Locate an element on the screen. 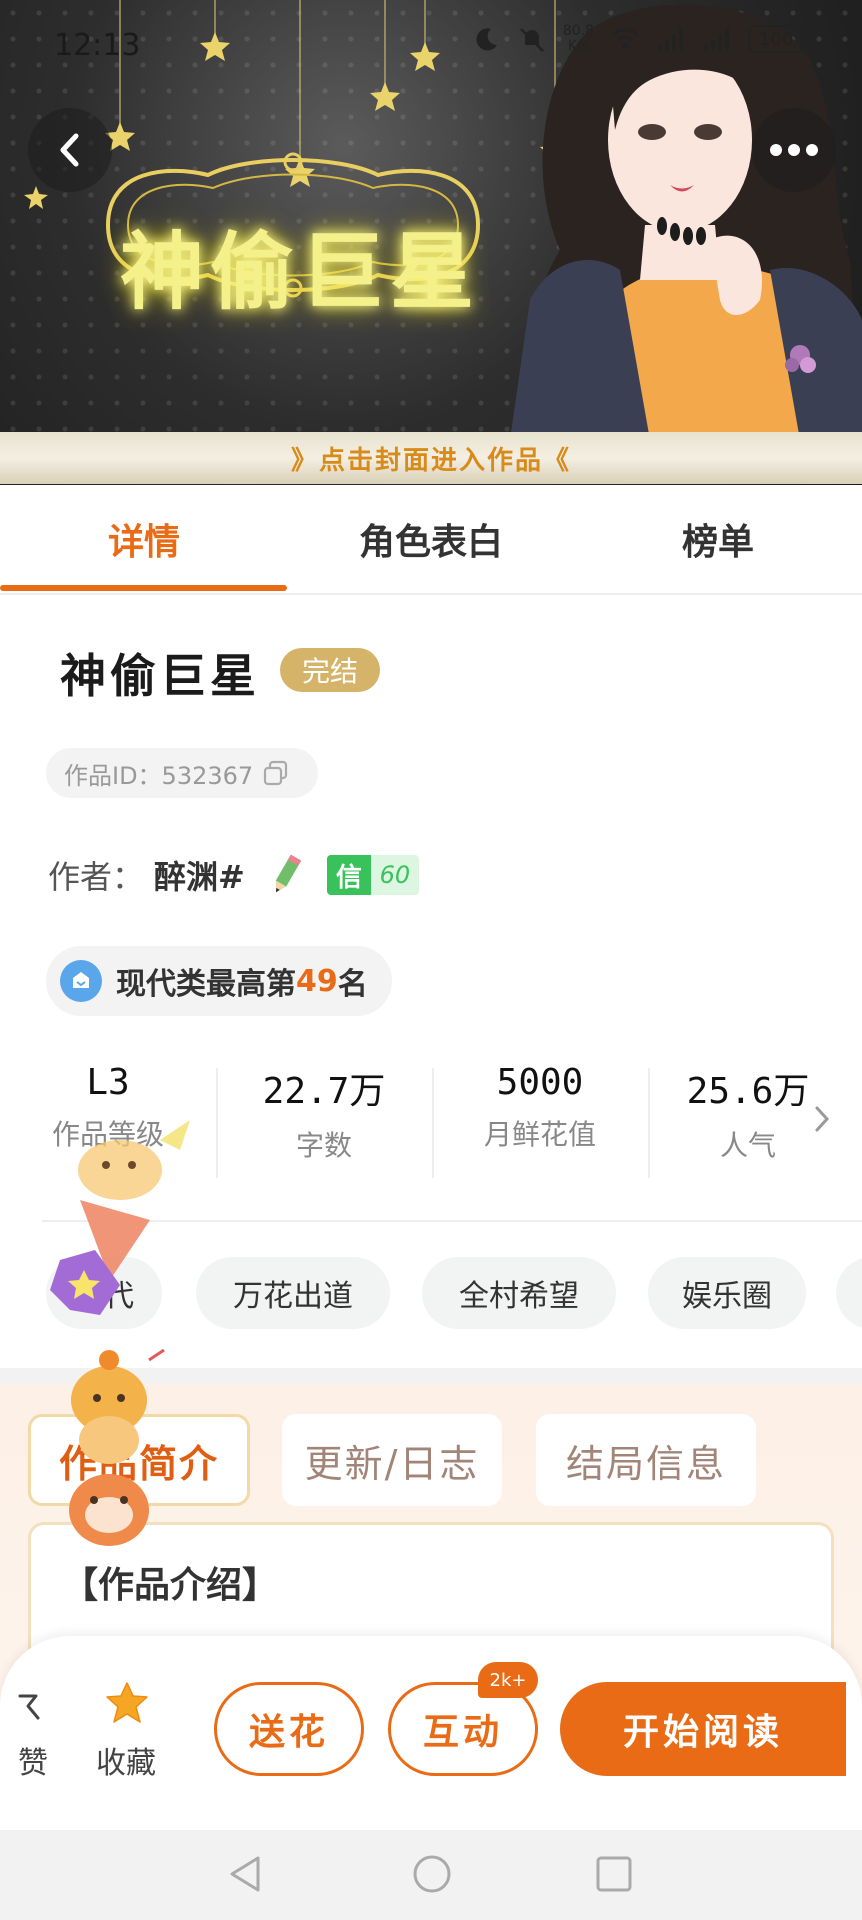  rank-suffix: 名 is located at coordinates (352, 984).